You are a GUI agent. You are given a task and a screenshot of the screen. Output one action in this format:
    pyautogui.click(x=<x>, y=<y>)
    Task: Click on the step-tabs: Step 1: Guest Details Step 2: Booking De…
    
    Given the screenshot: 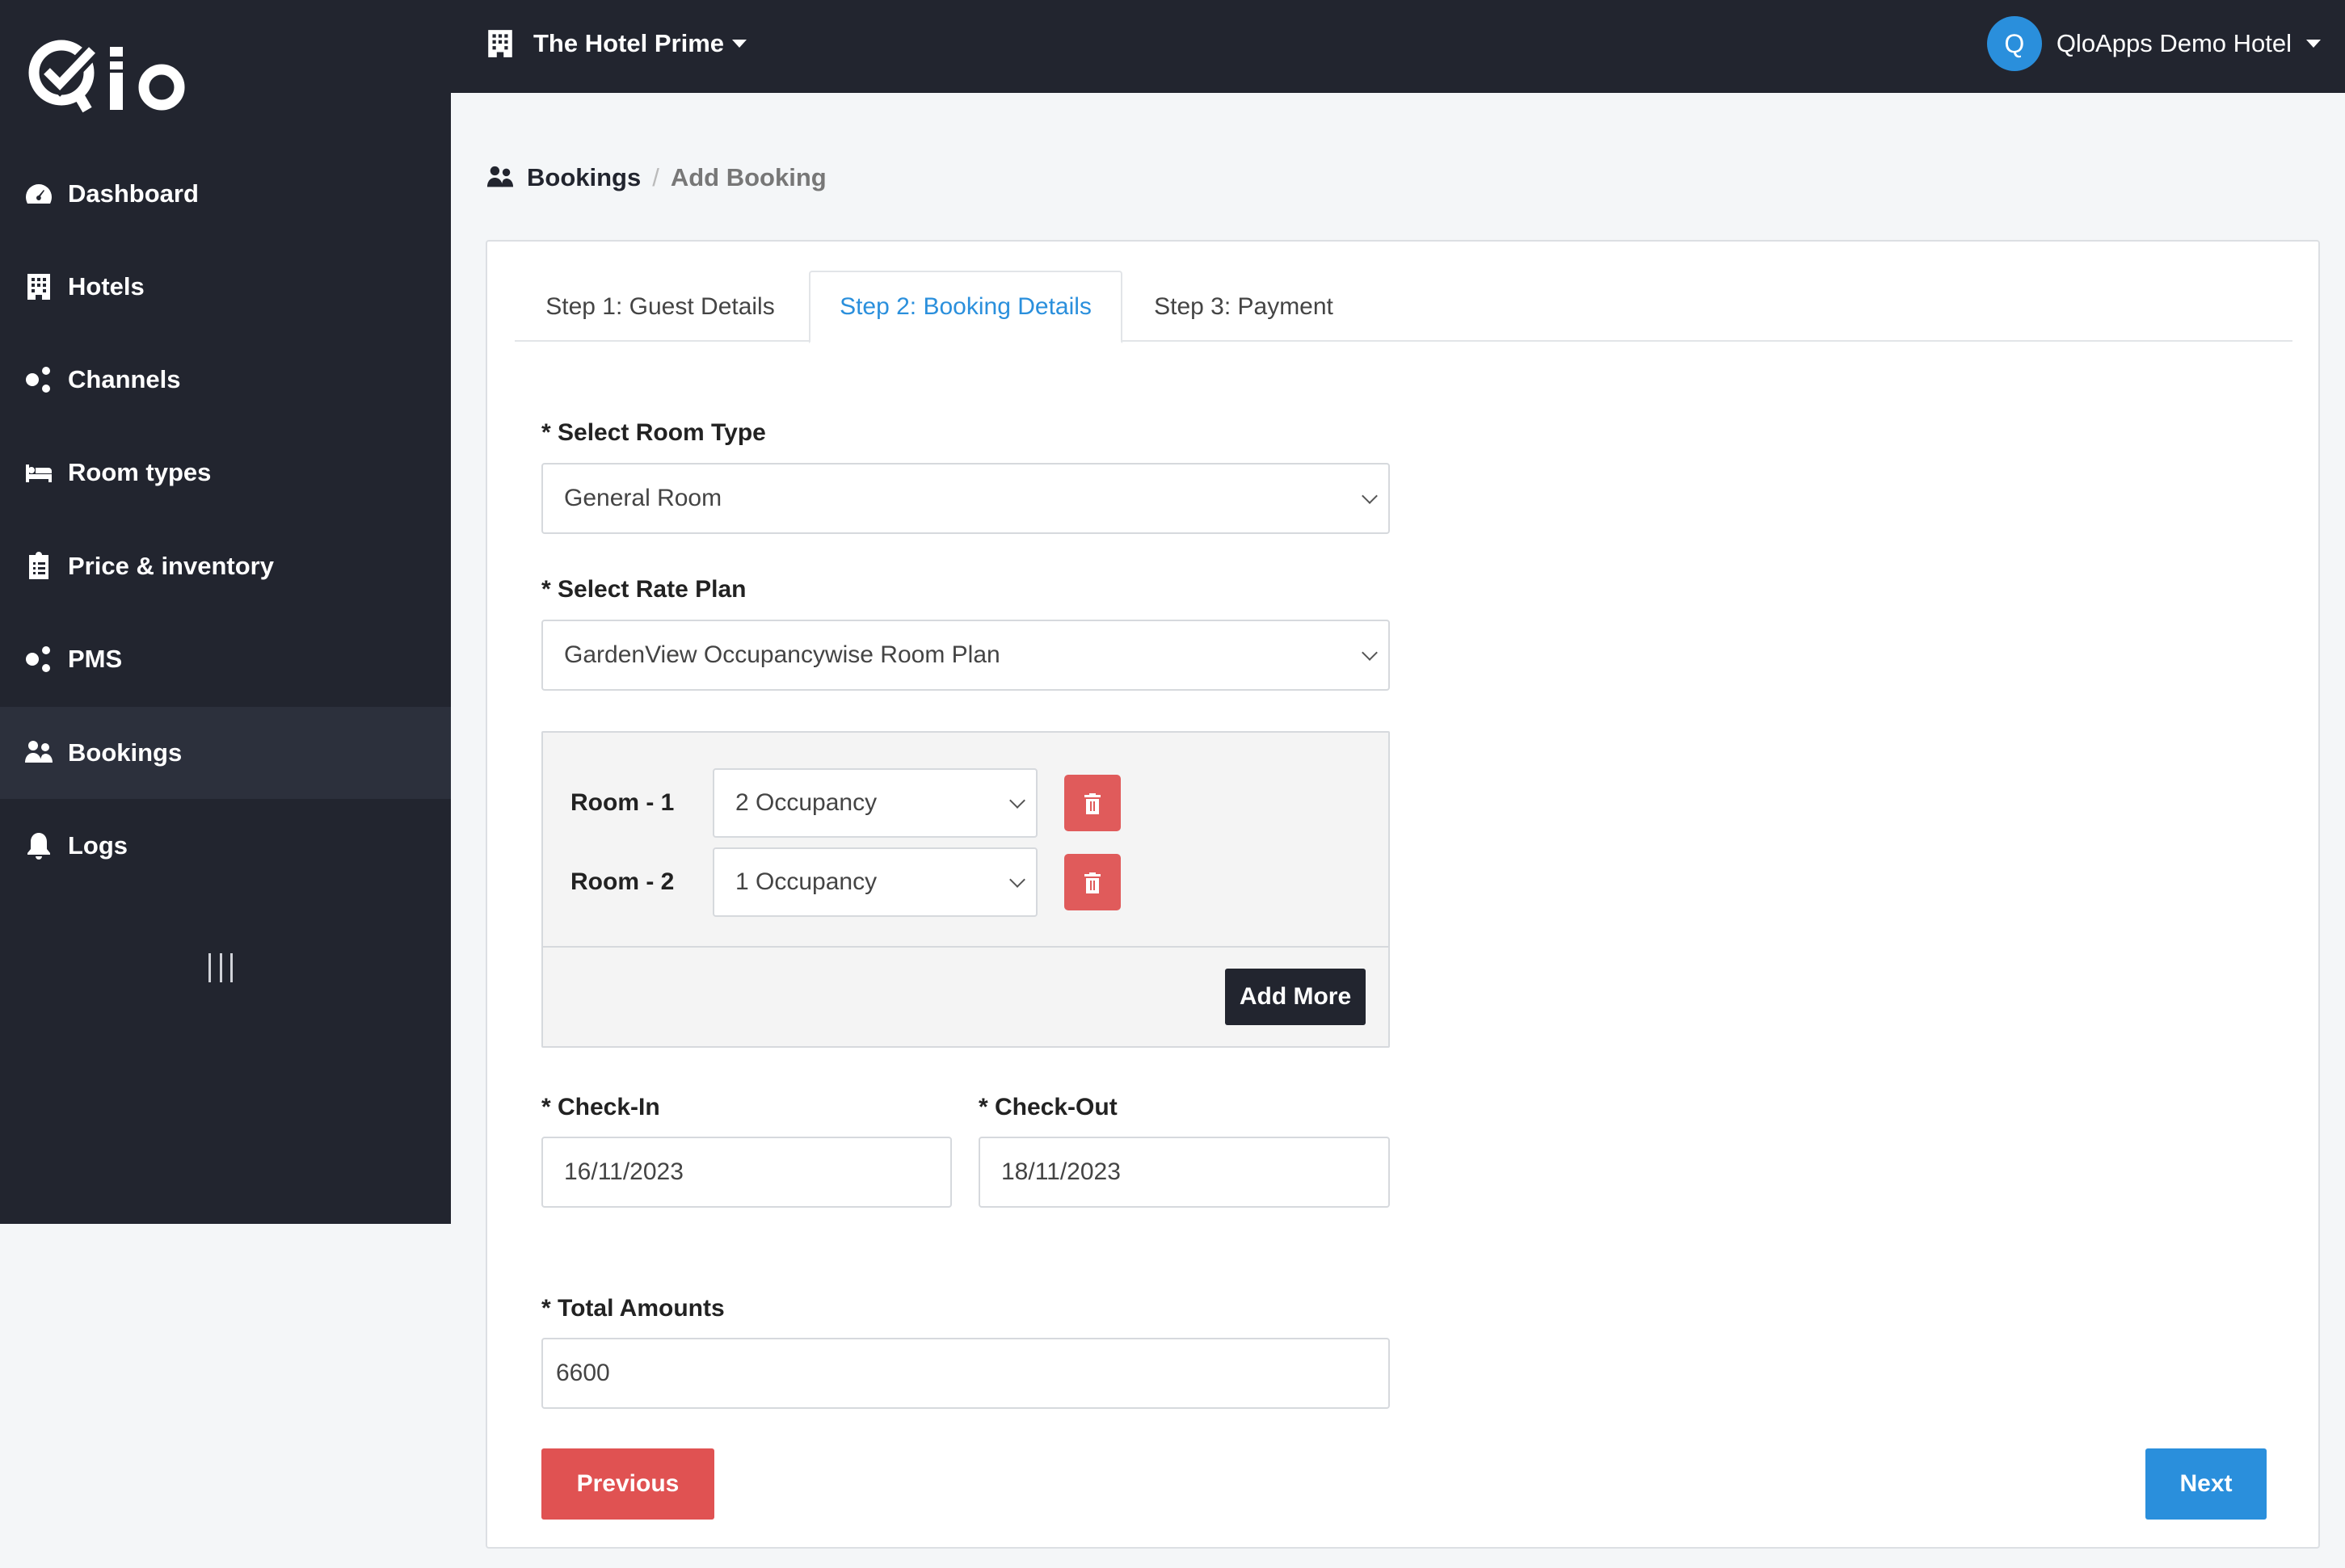 What is the action you would take?
    pyautogui.click(x=1403, y=307)
    